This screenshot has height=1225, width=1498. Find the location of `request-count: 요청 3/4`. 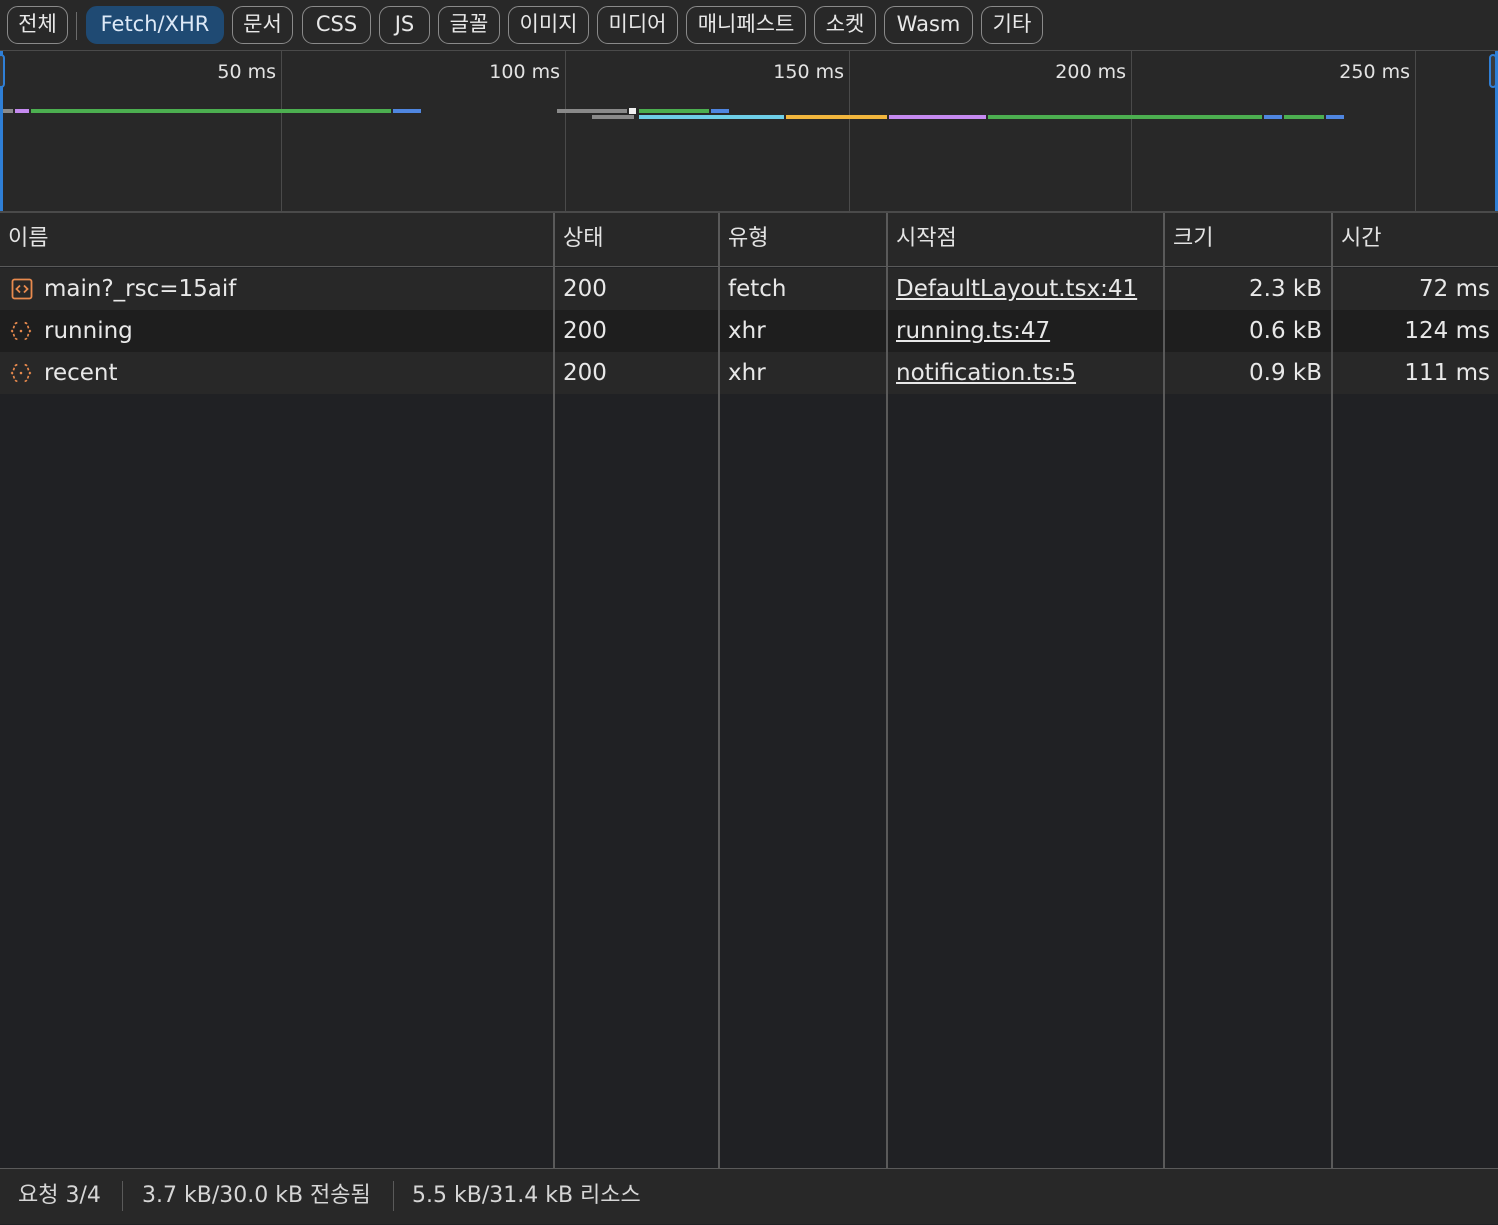

request-count: 요청 3/4 is located at coordinates (59, 1195).